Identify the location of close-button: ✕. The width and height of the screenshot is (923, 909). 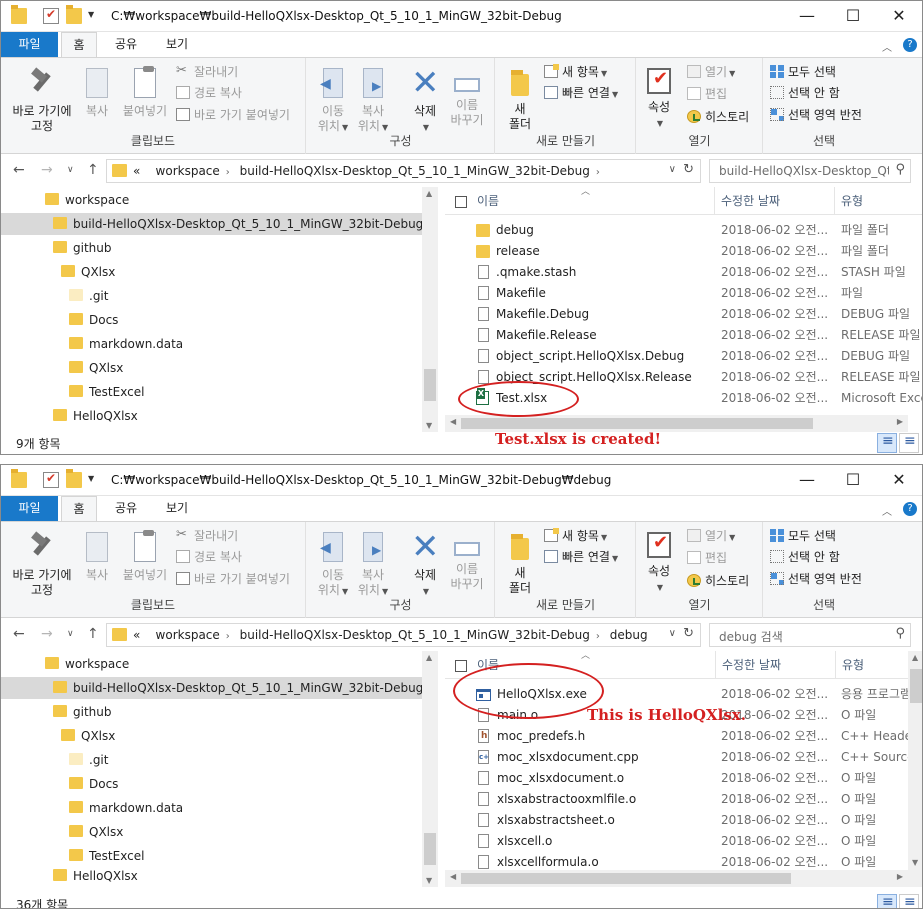
(899, 480).